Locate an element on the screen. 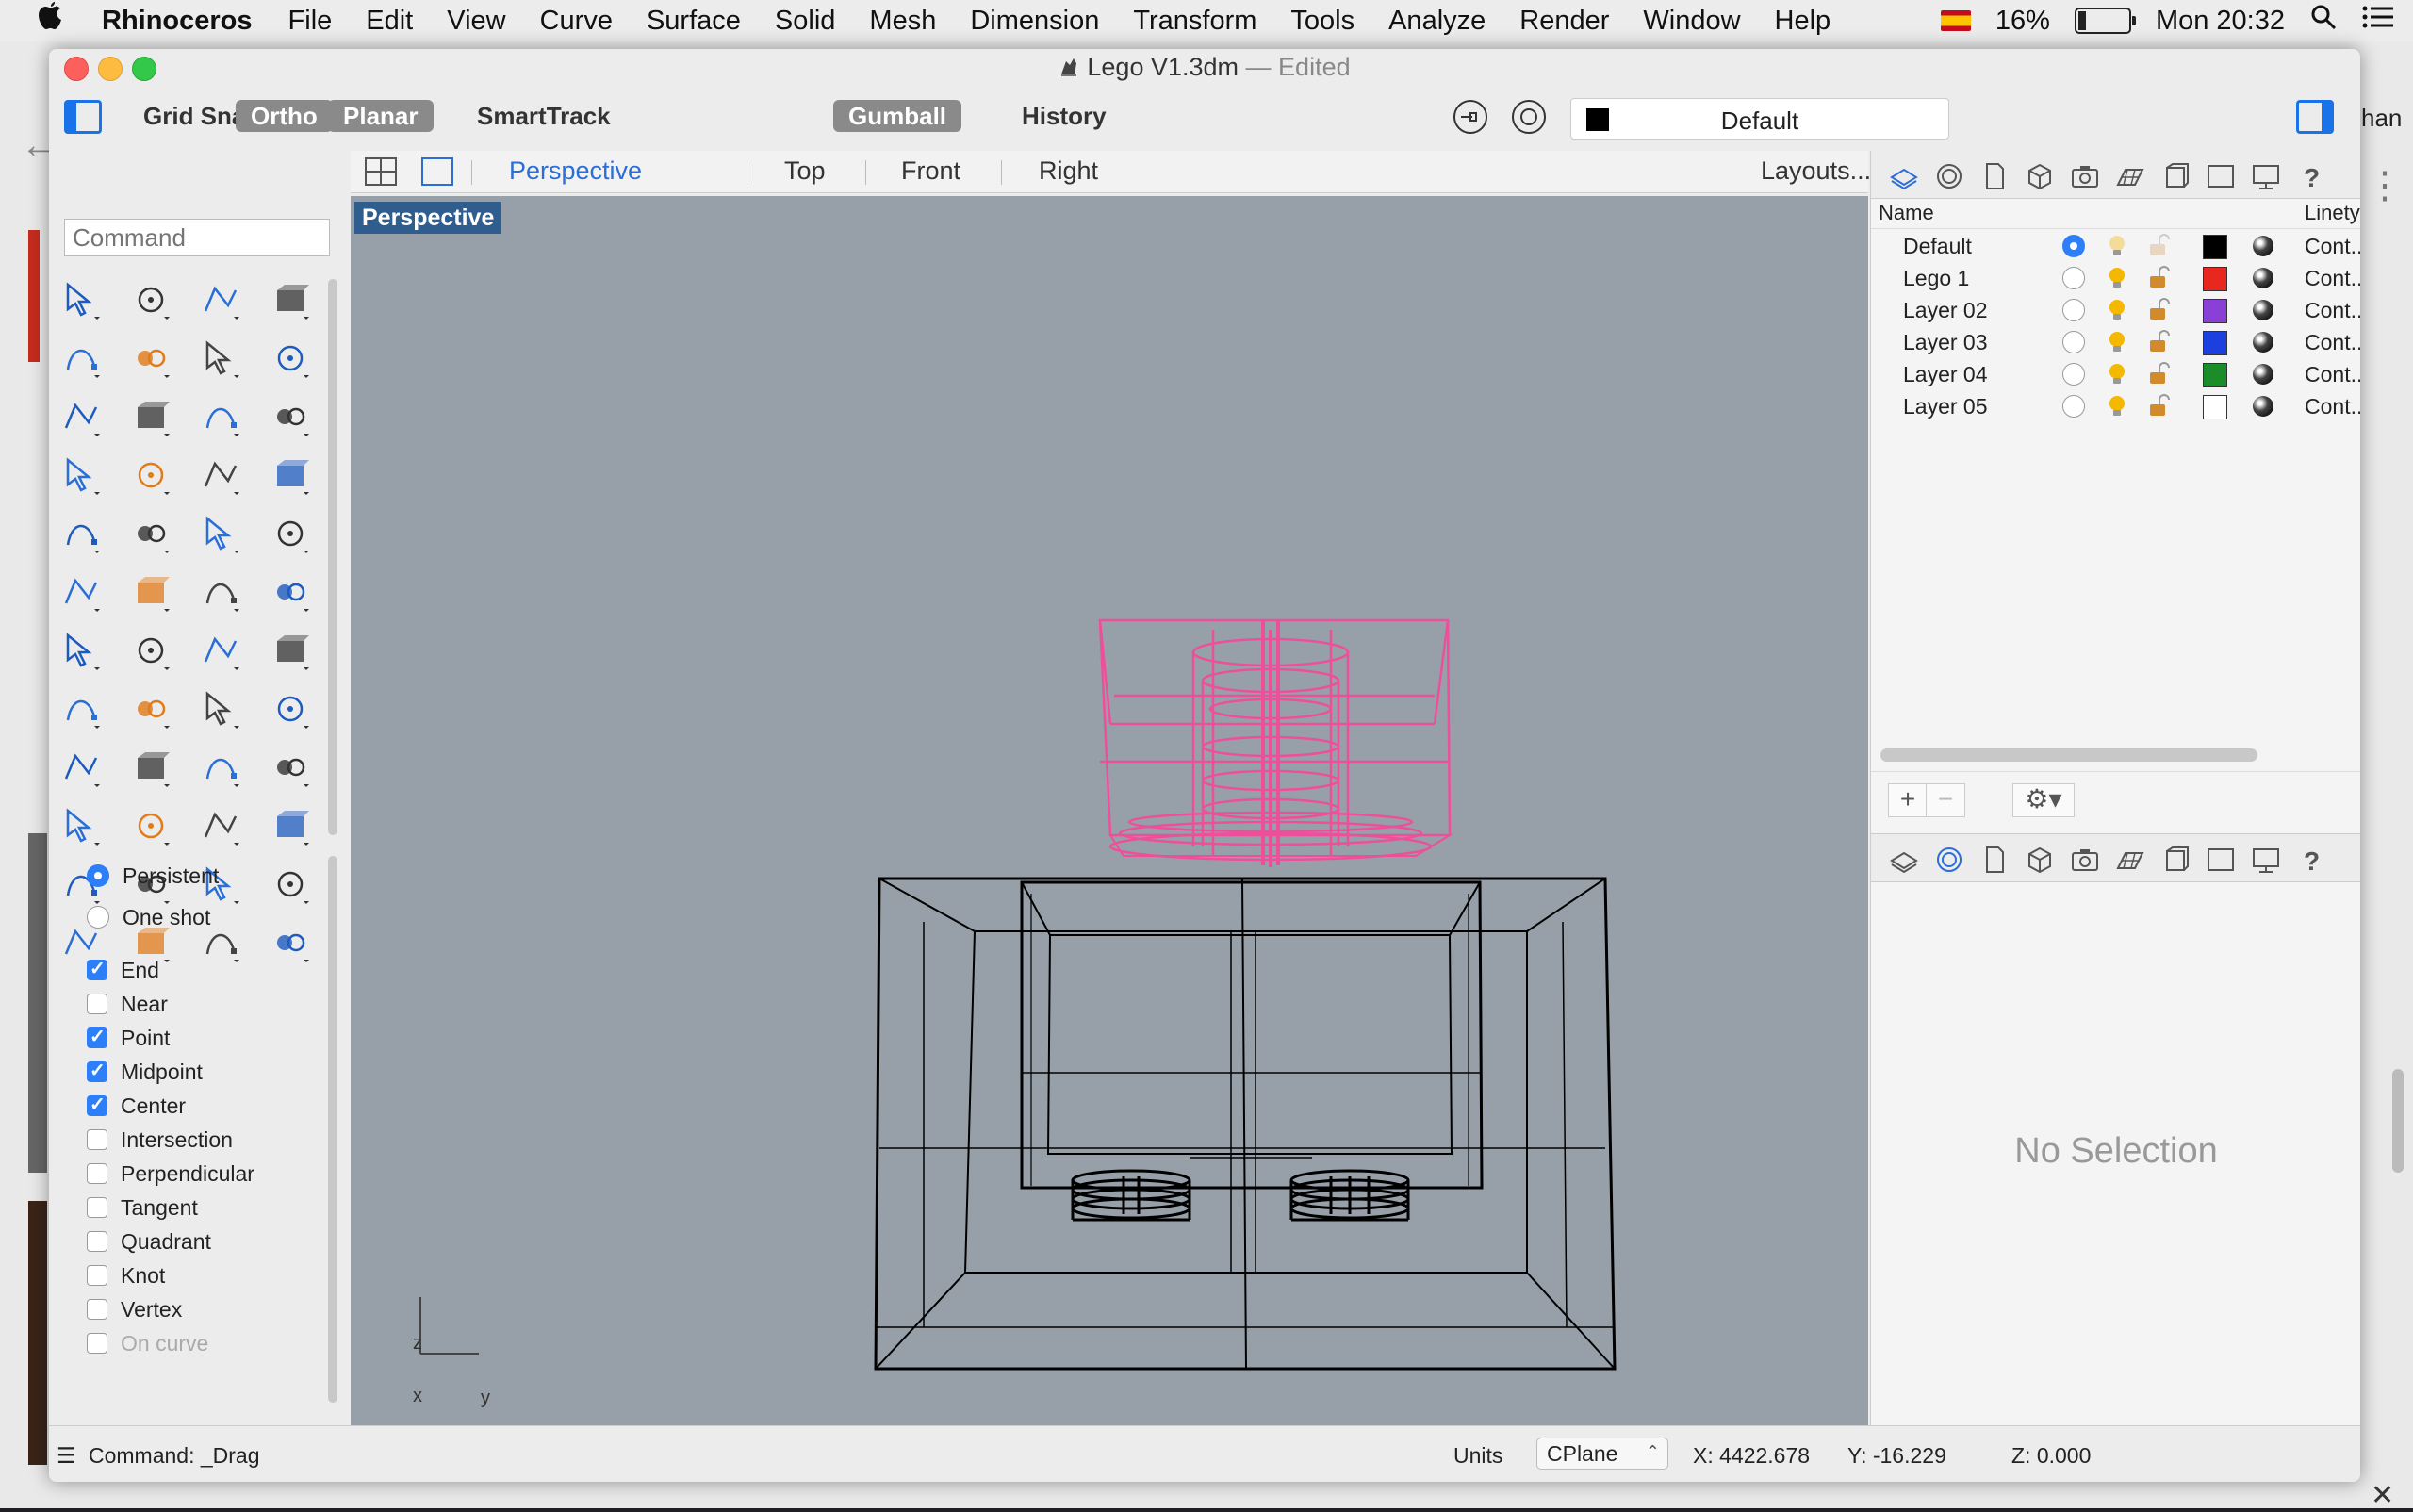 This screenshot has height=1512, width=2413. menu-mesh: Mesh is located at coordinates (902, 22).